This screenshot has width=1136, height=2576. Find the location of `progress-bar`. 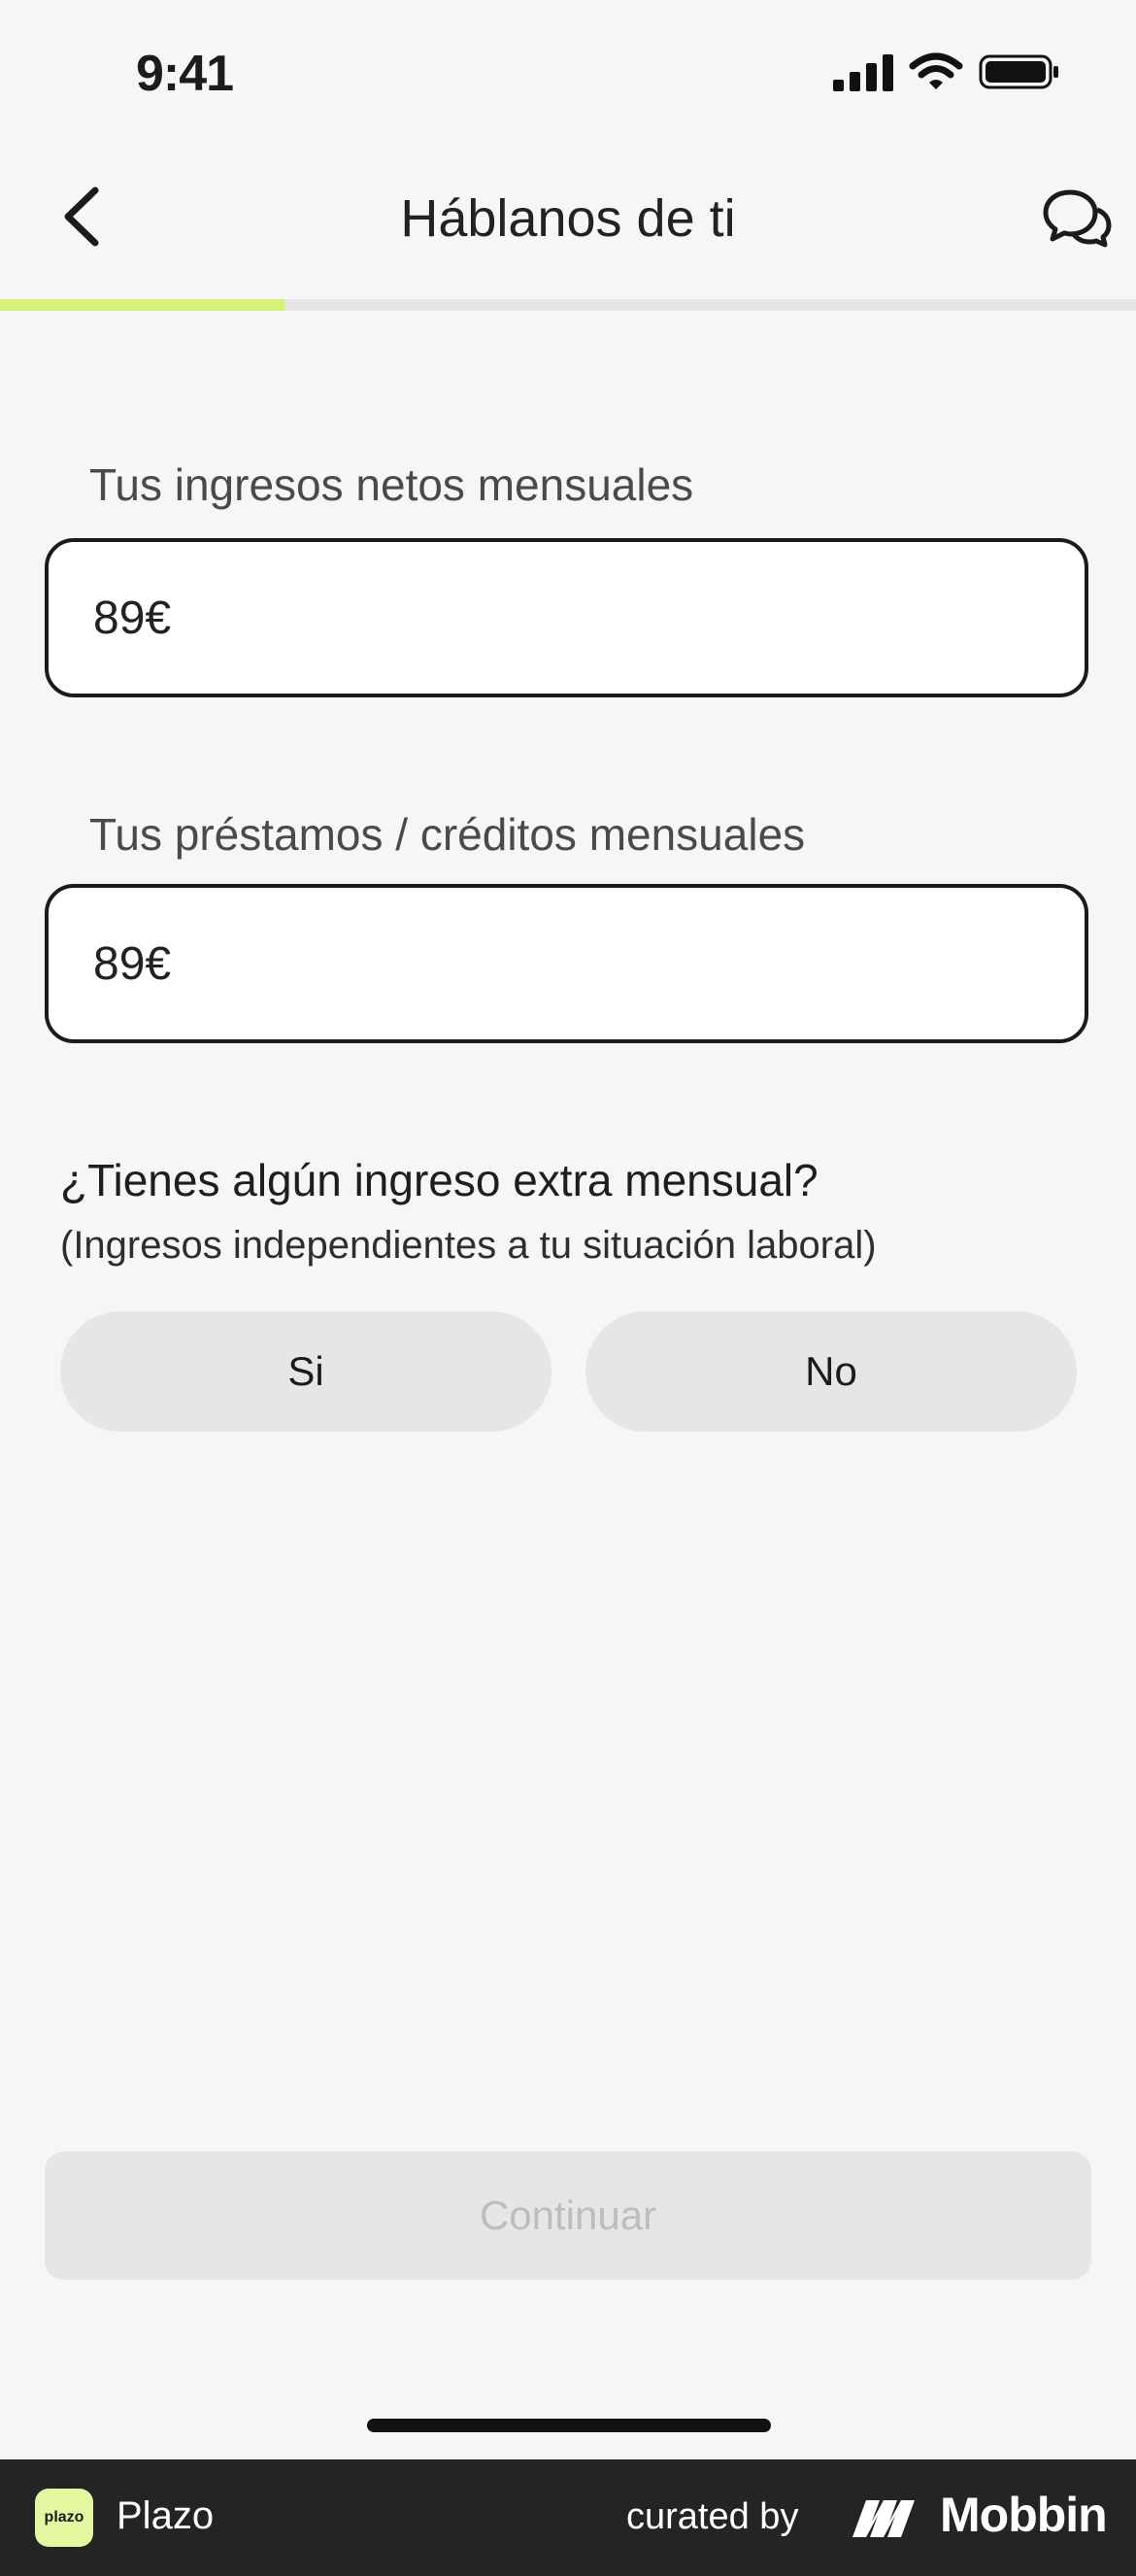

progress-bar is located at coordinates (568, 305).